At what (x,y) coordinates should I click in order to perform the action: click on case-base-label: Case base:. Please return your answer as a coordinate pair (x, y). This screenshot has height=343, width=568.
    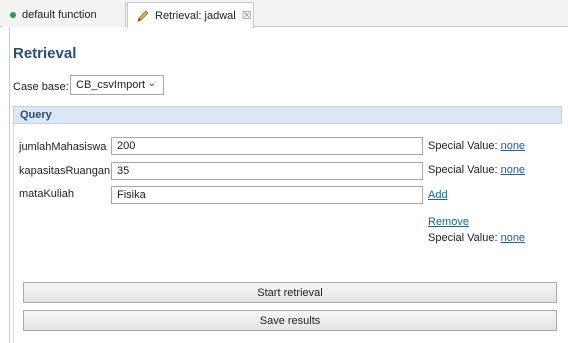
    Looking at the image, I should click on (41, 87).